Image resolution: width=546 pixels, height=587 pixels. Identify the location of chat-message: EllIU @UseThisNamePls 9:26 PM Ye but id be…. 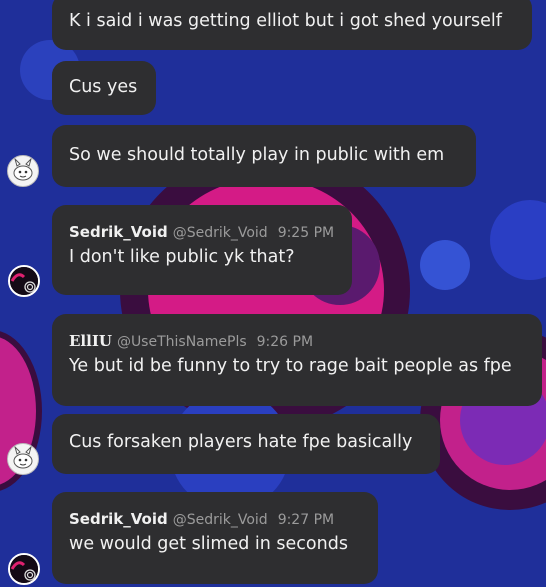
(297, 360).